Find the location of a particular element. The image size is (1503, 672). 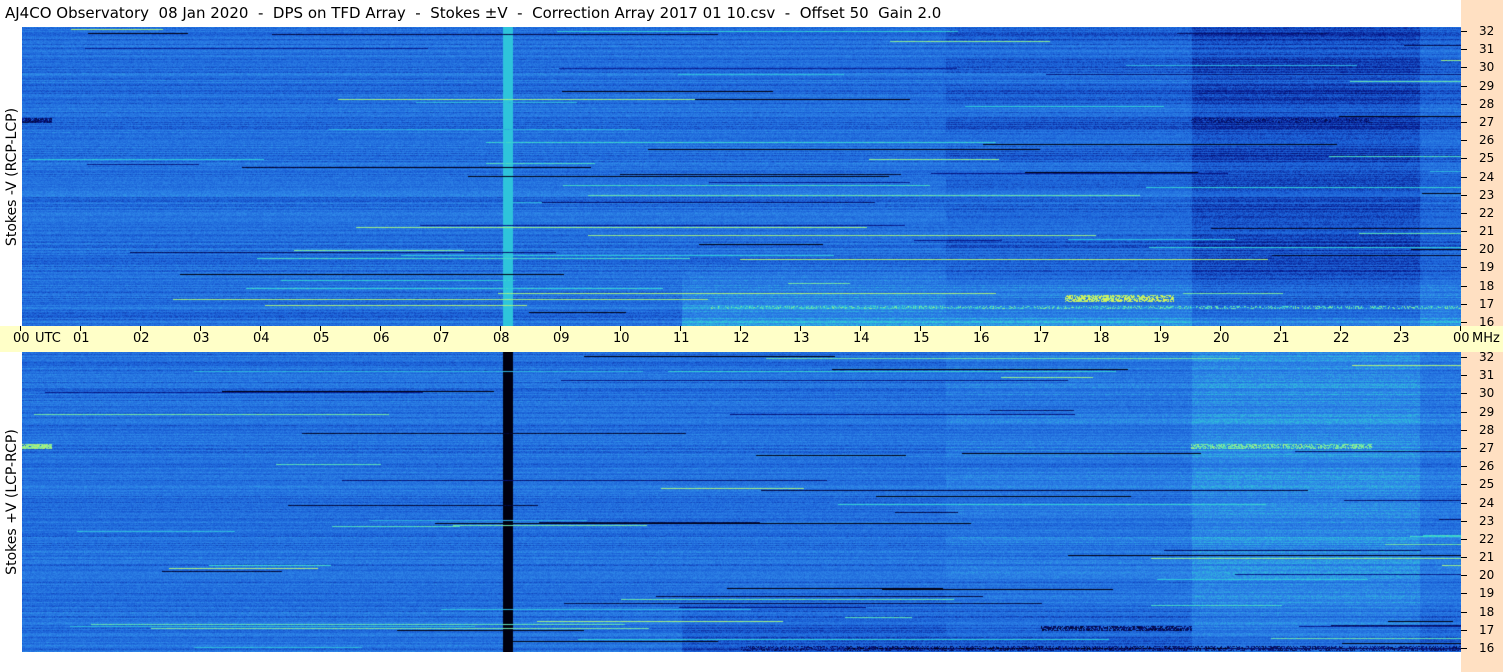

utc-tick-label: 01 is located at coordinates (81, 338).